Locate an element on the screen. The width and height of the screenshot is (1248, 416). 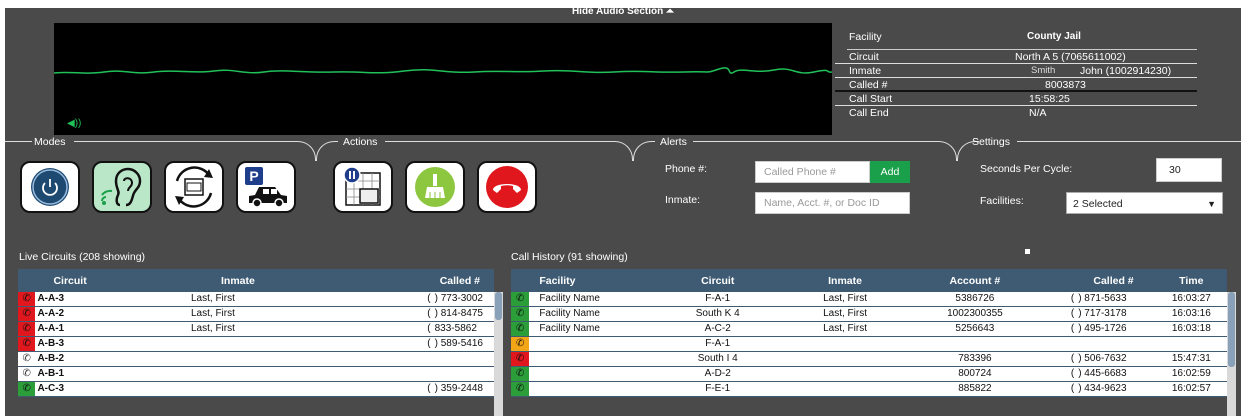
table-row: ✆ F-A-1 is located at coordinates (869, 344).